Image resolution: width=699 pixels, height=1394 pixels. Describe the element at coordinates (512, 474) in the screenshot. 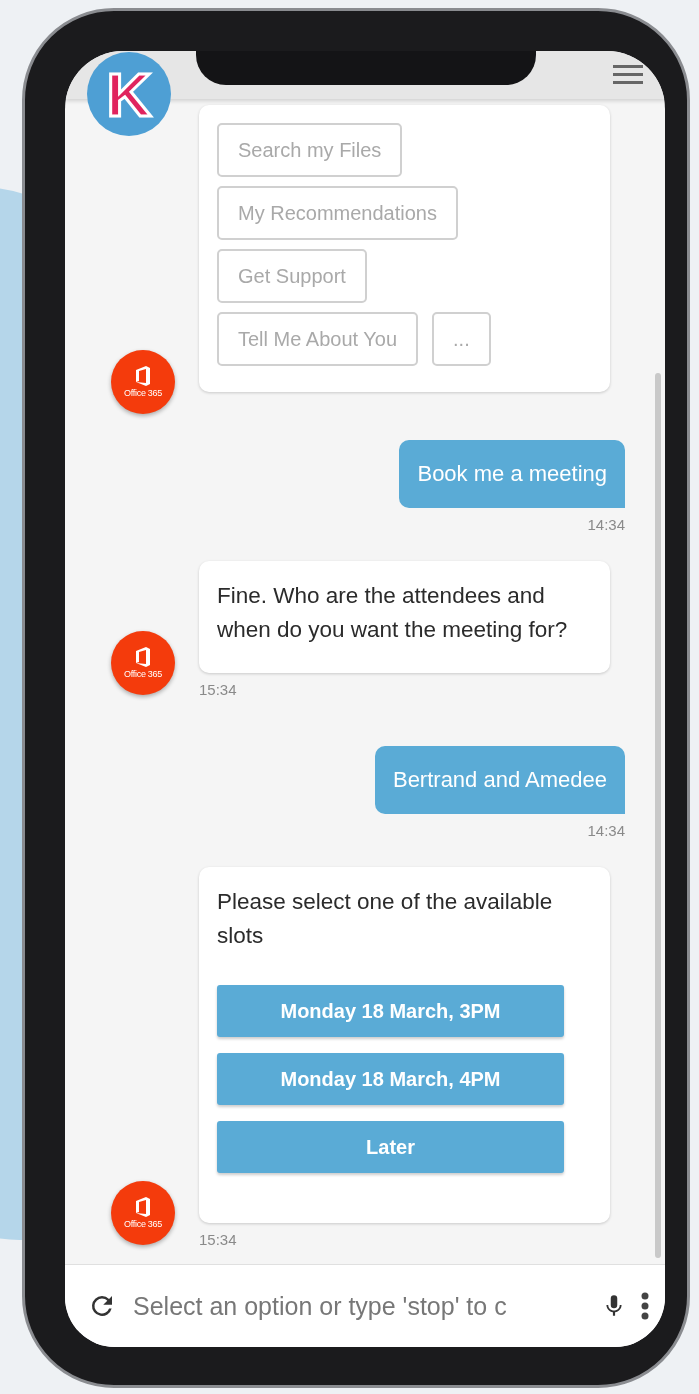

I see `user-message-bubble: Book me a meeting` at that location.